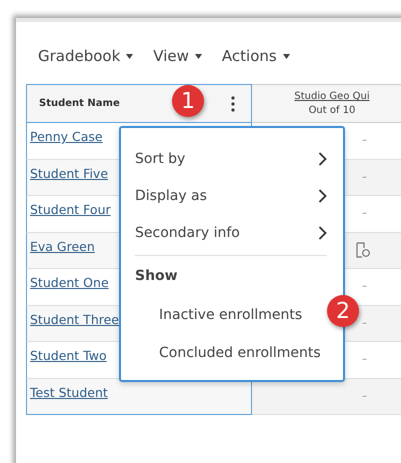 The image size is (401, 463). What do you see at coordinates (177, 56) in the screenshot?
I see `toolbar-menu: View` at bounding box center [177, 56].